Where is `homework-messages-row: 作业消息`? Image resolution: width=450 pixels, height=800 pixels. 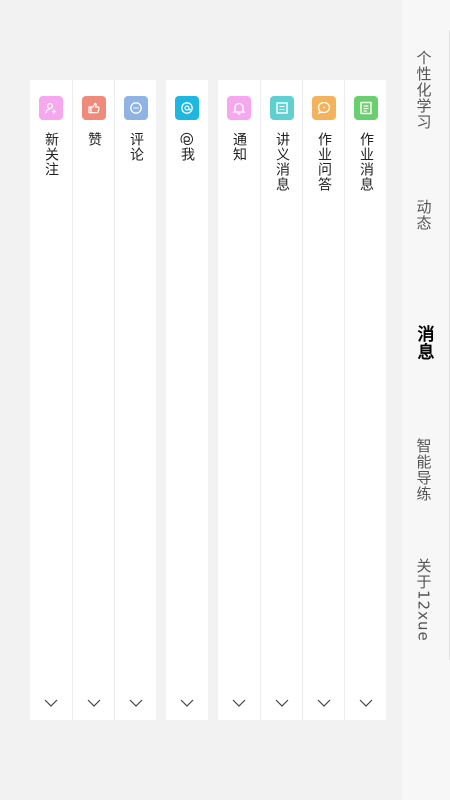
homework-messages-row: 作业消息 is located at coordinates (365, 400).